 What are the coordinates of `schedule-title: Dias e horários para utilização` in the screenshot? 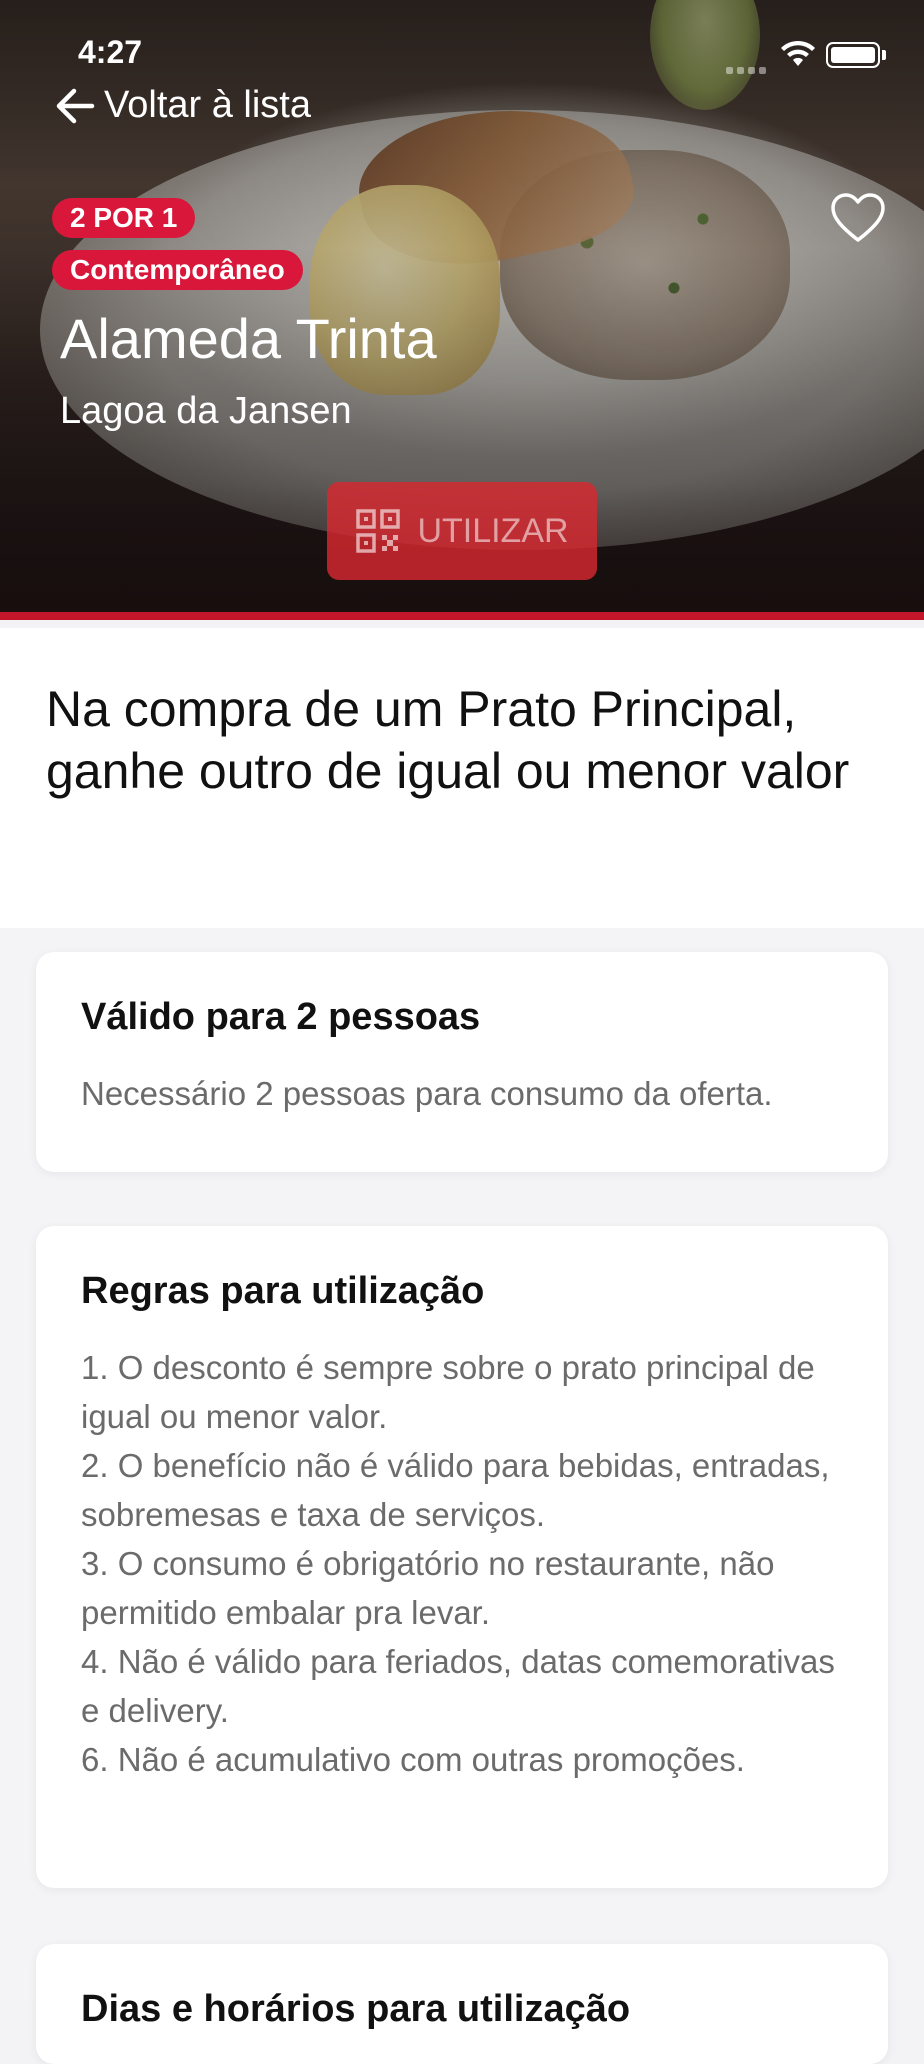 It's located at (356, 2009).